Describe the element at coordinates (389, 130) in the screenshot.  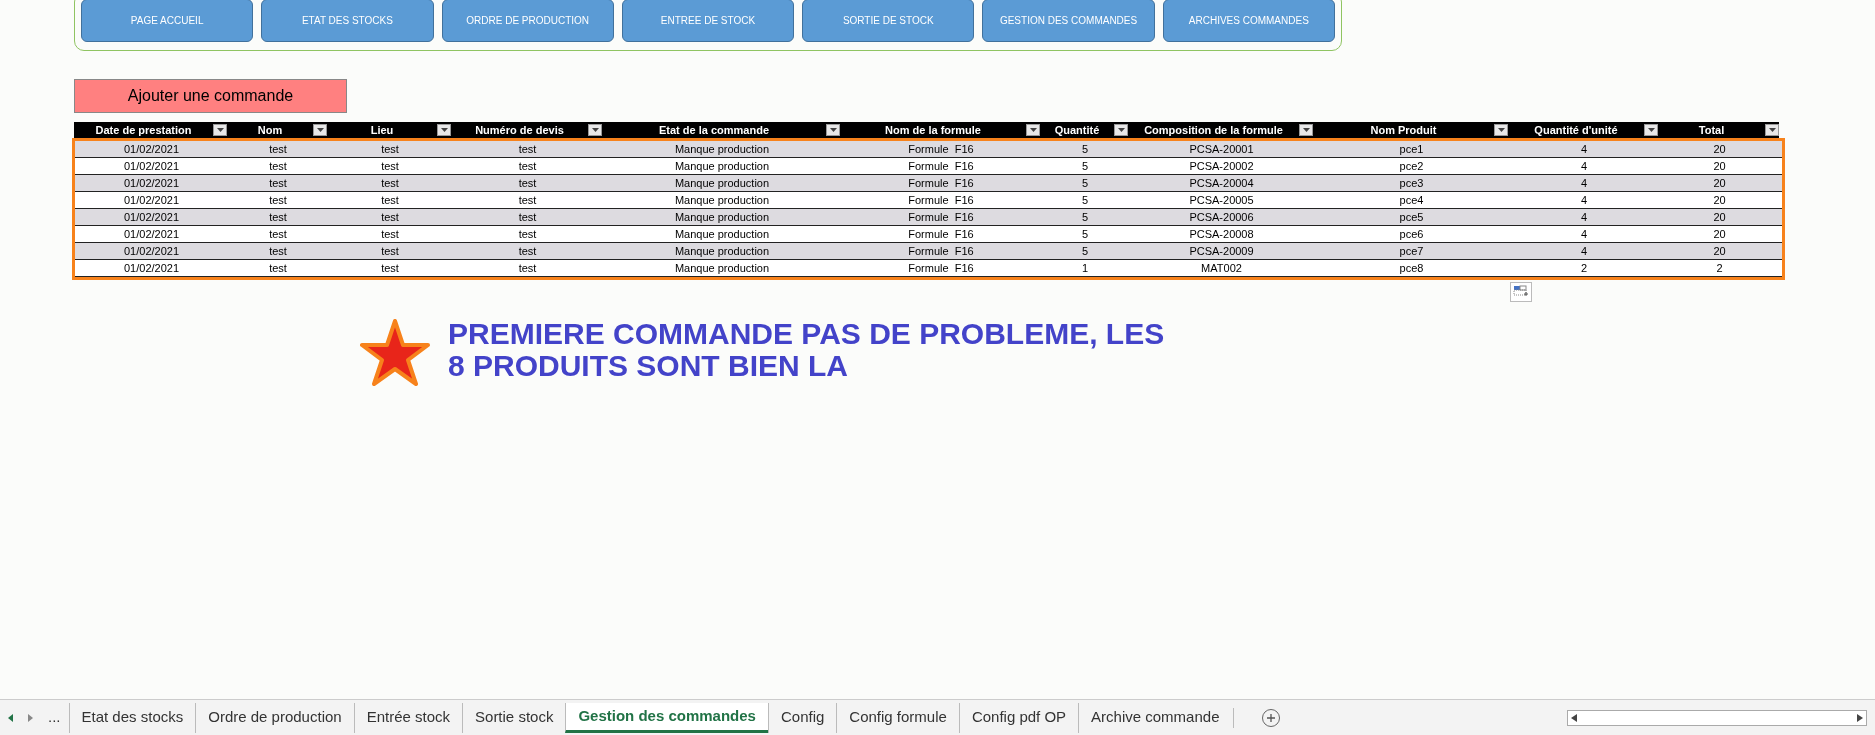
I see `column-header: Lieu` at that location.